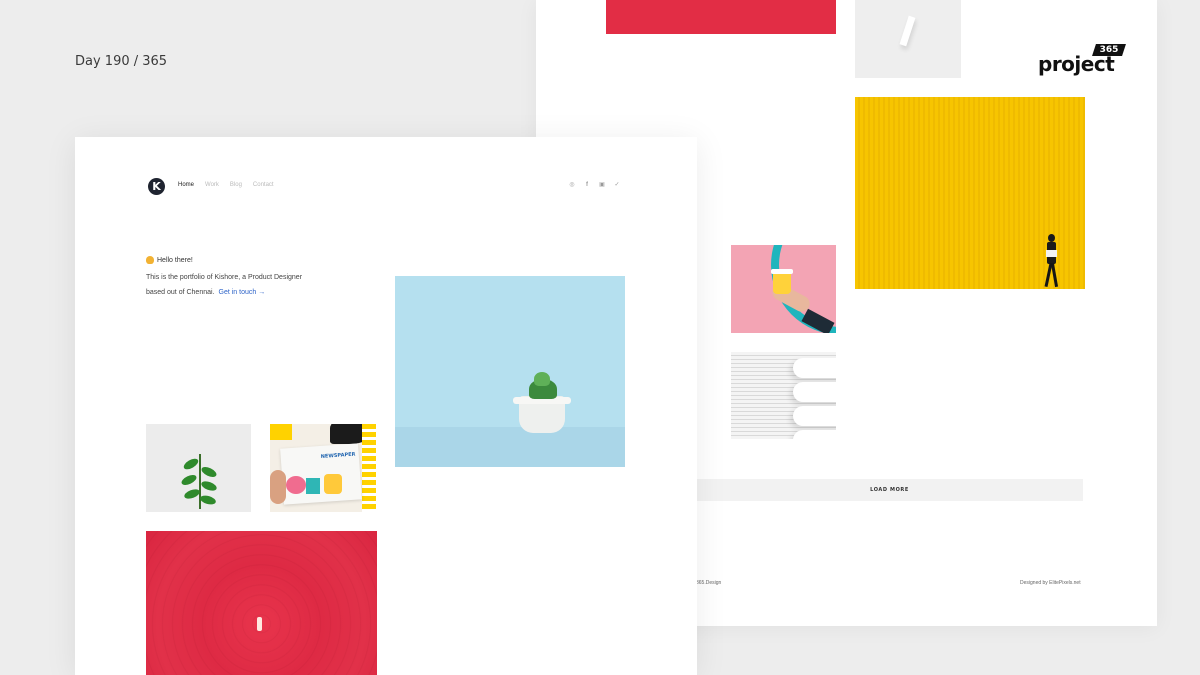 This screenshot has width=1200, height=675. Describe the element at coordinates (261, 603) in the screenshot. I see `red-water-image` at that location.